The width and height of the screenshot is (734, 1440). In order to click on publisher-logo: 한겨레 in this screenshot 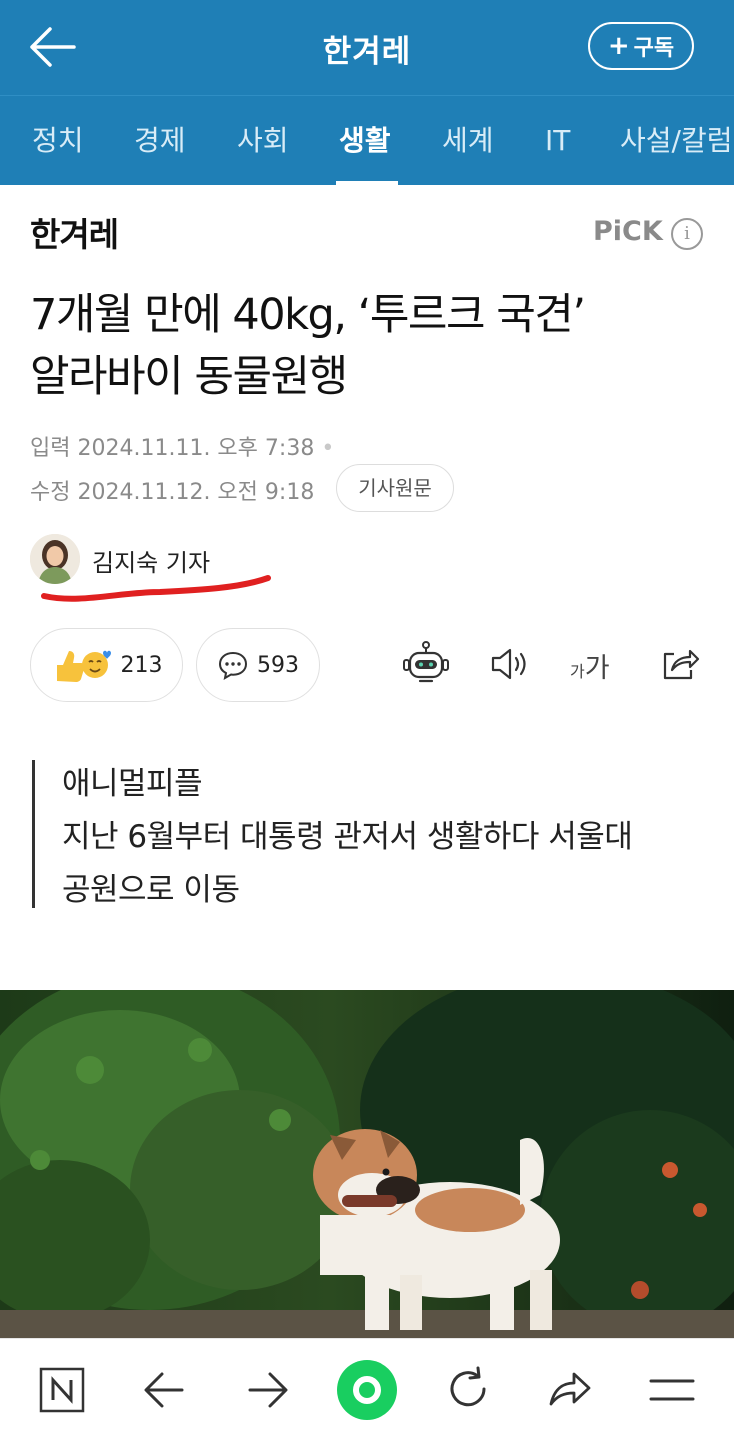, I will do `click(74, 232)`.